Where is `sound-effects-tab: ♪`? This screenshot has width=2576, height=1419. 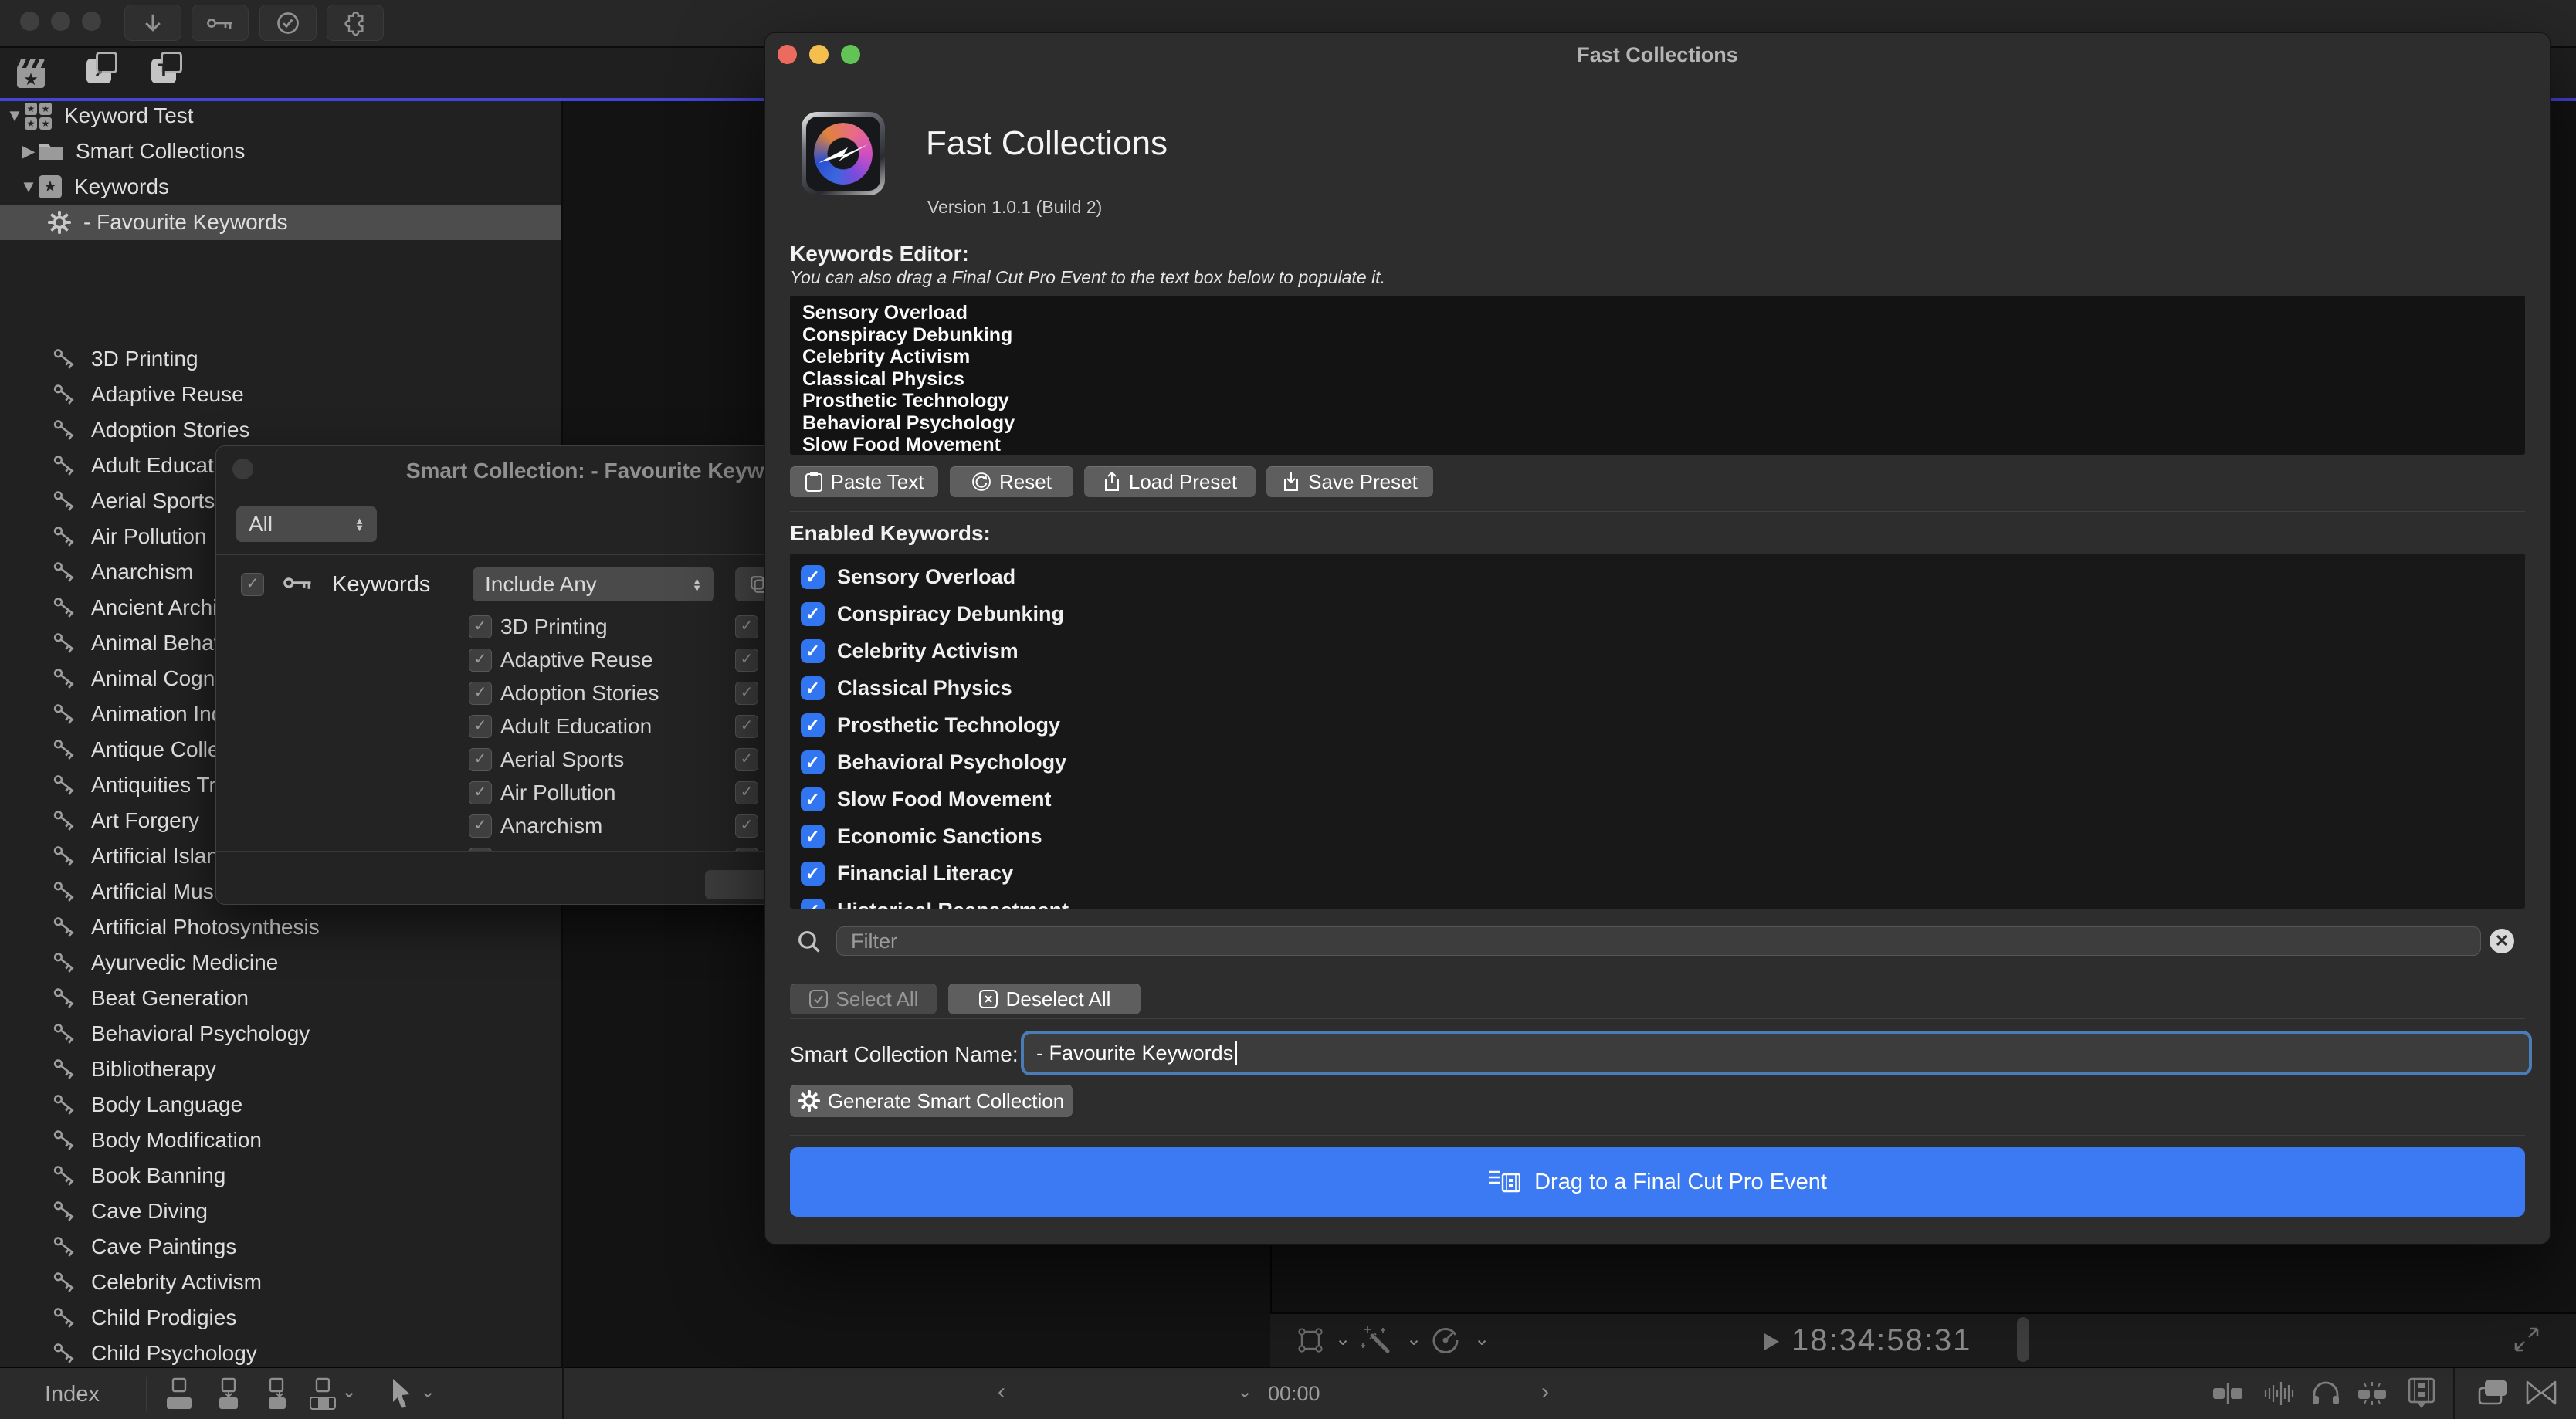 sound-effects-tab: ♪ is located at coordinates (101, 67).